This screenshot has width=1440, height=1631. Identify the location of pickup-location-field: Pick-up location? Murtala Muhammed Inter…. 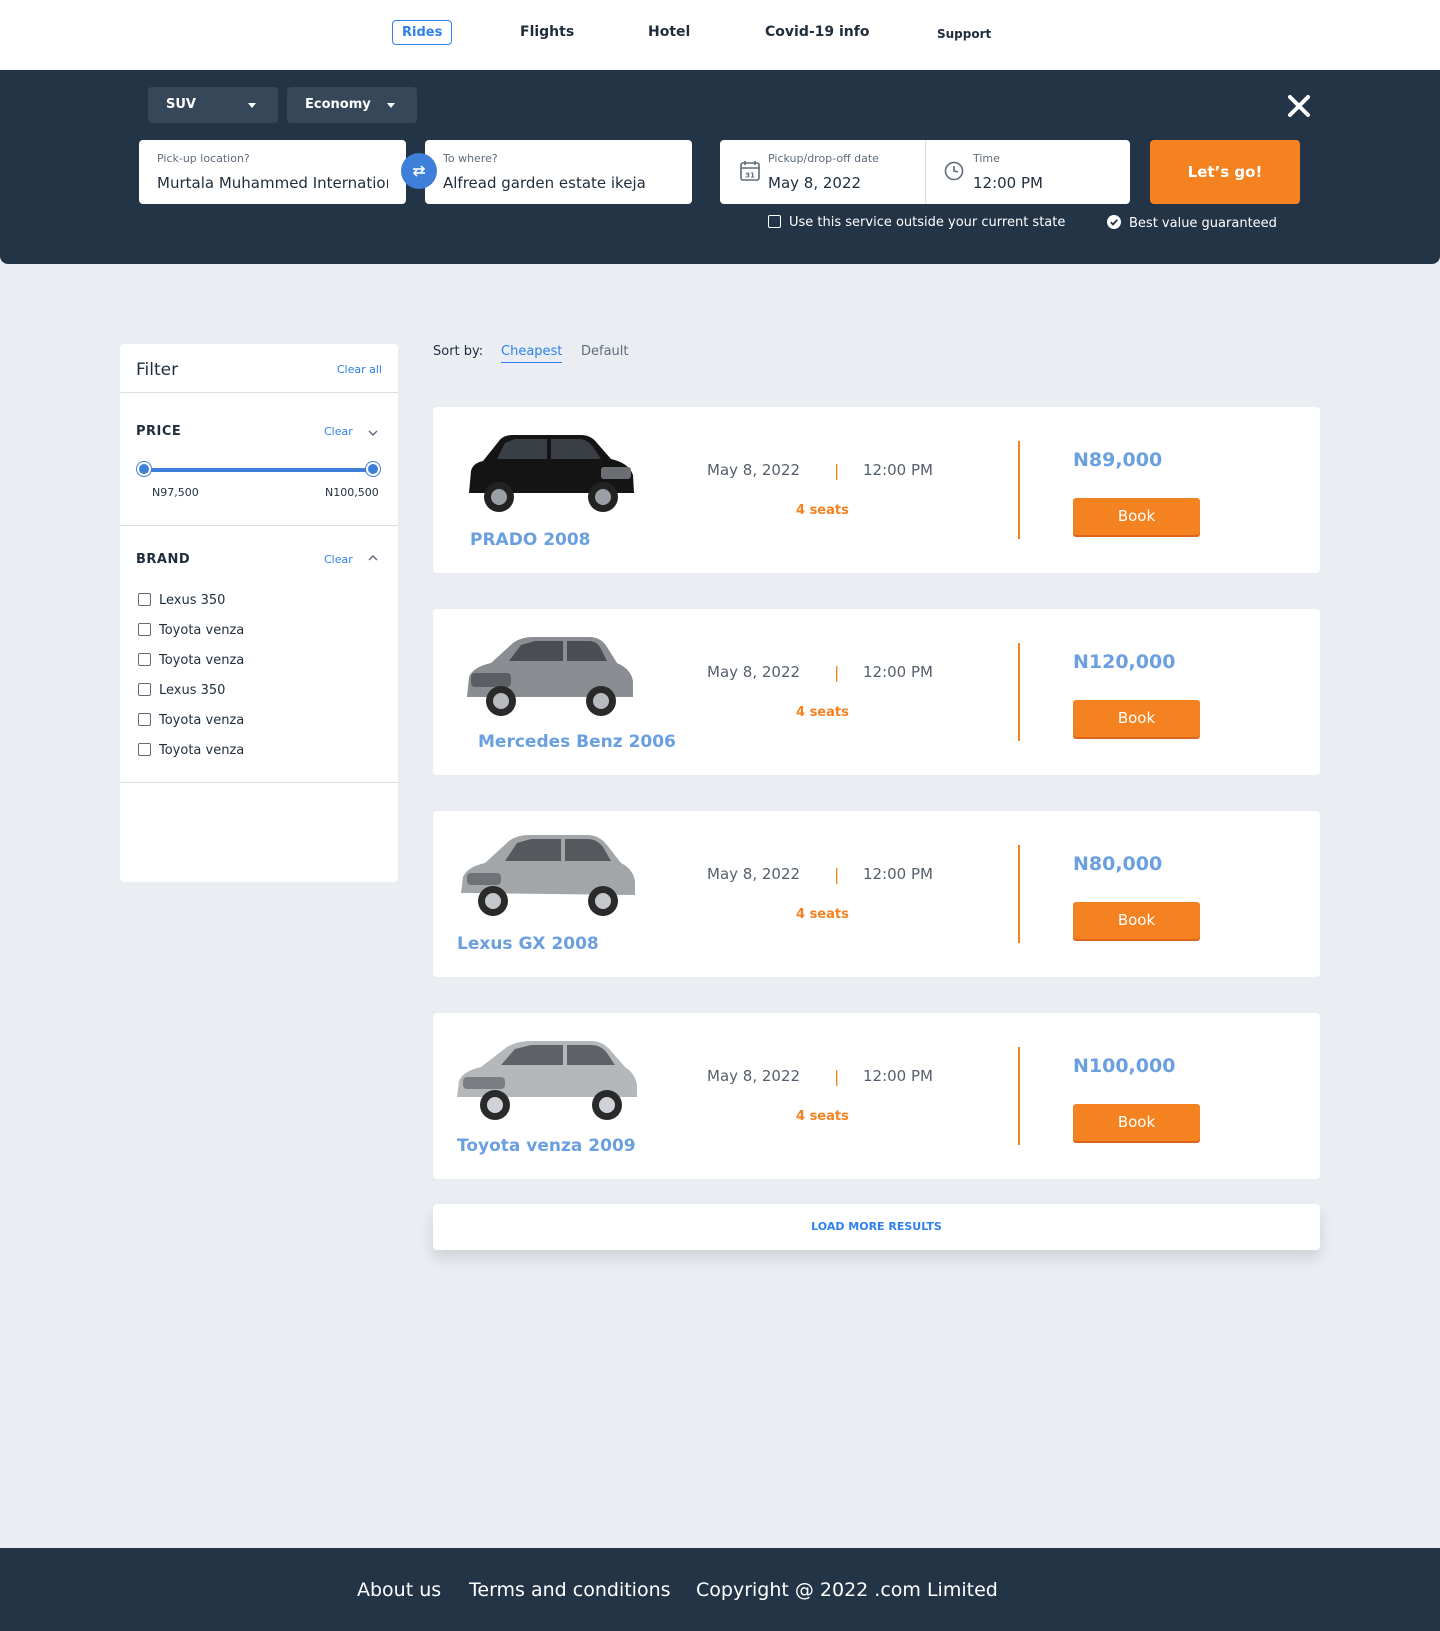
(272, 172).